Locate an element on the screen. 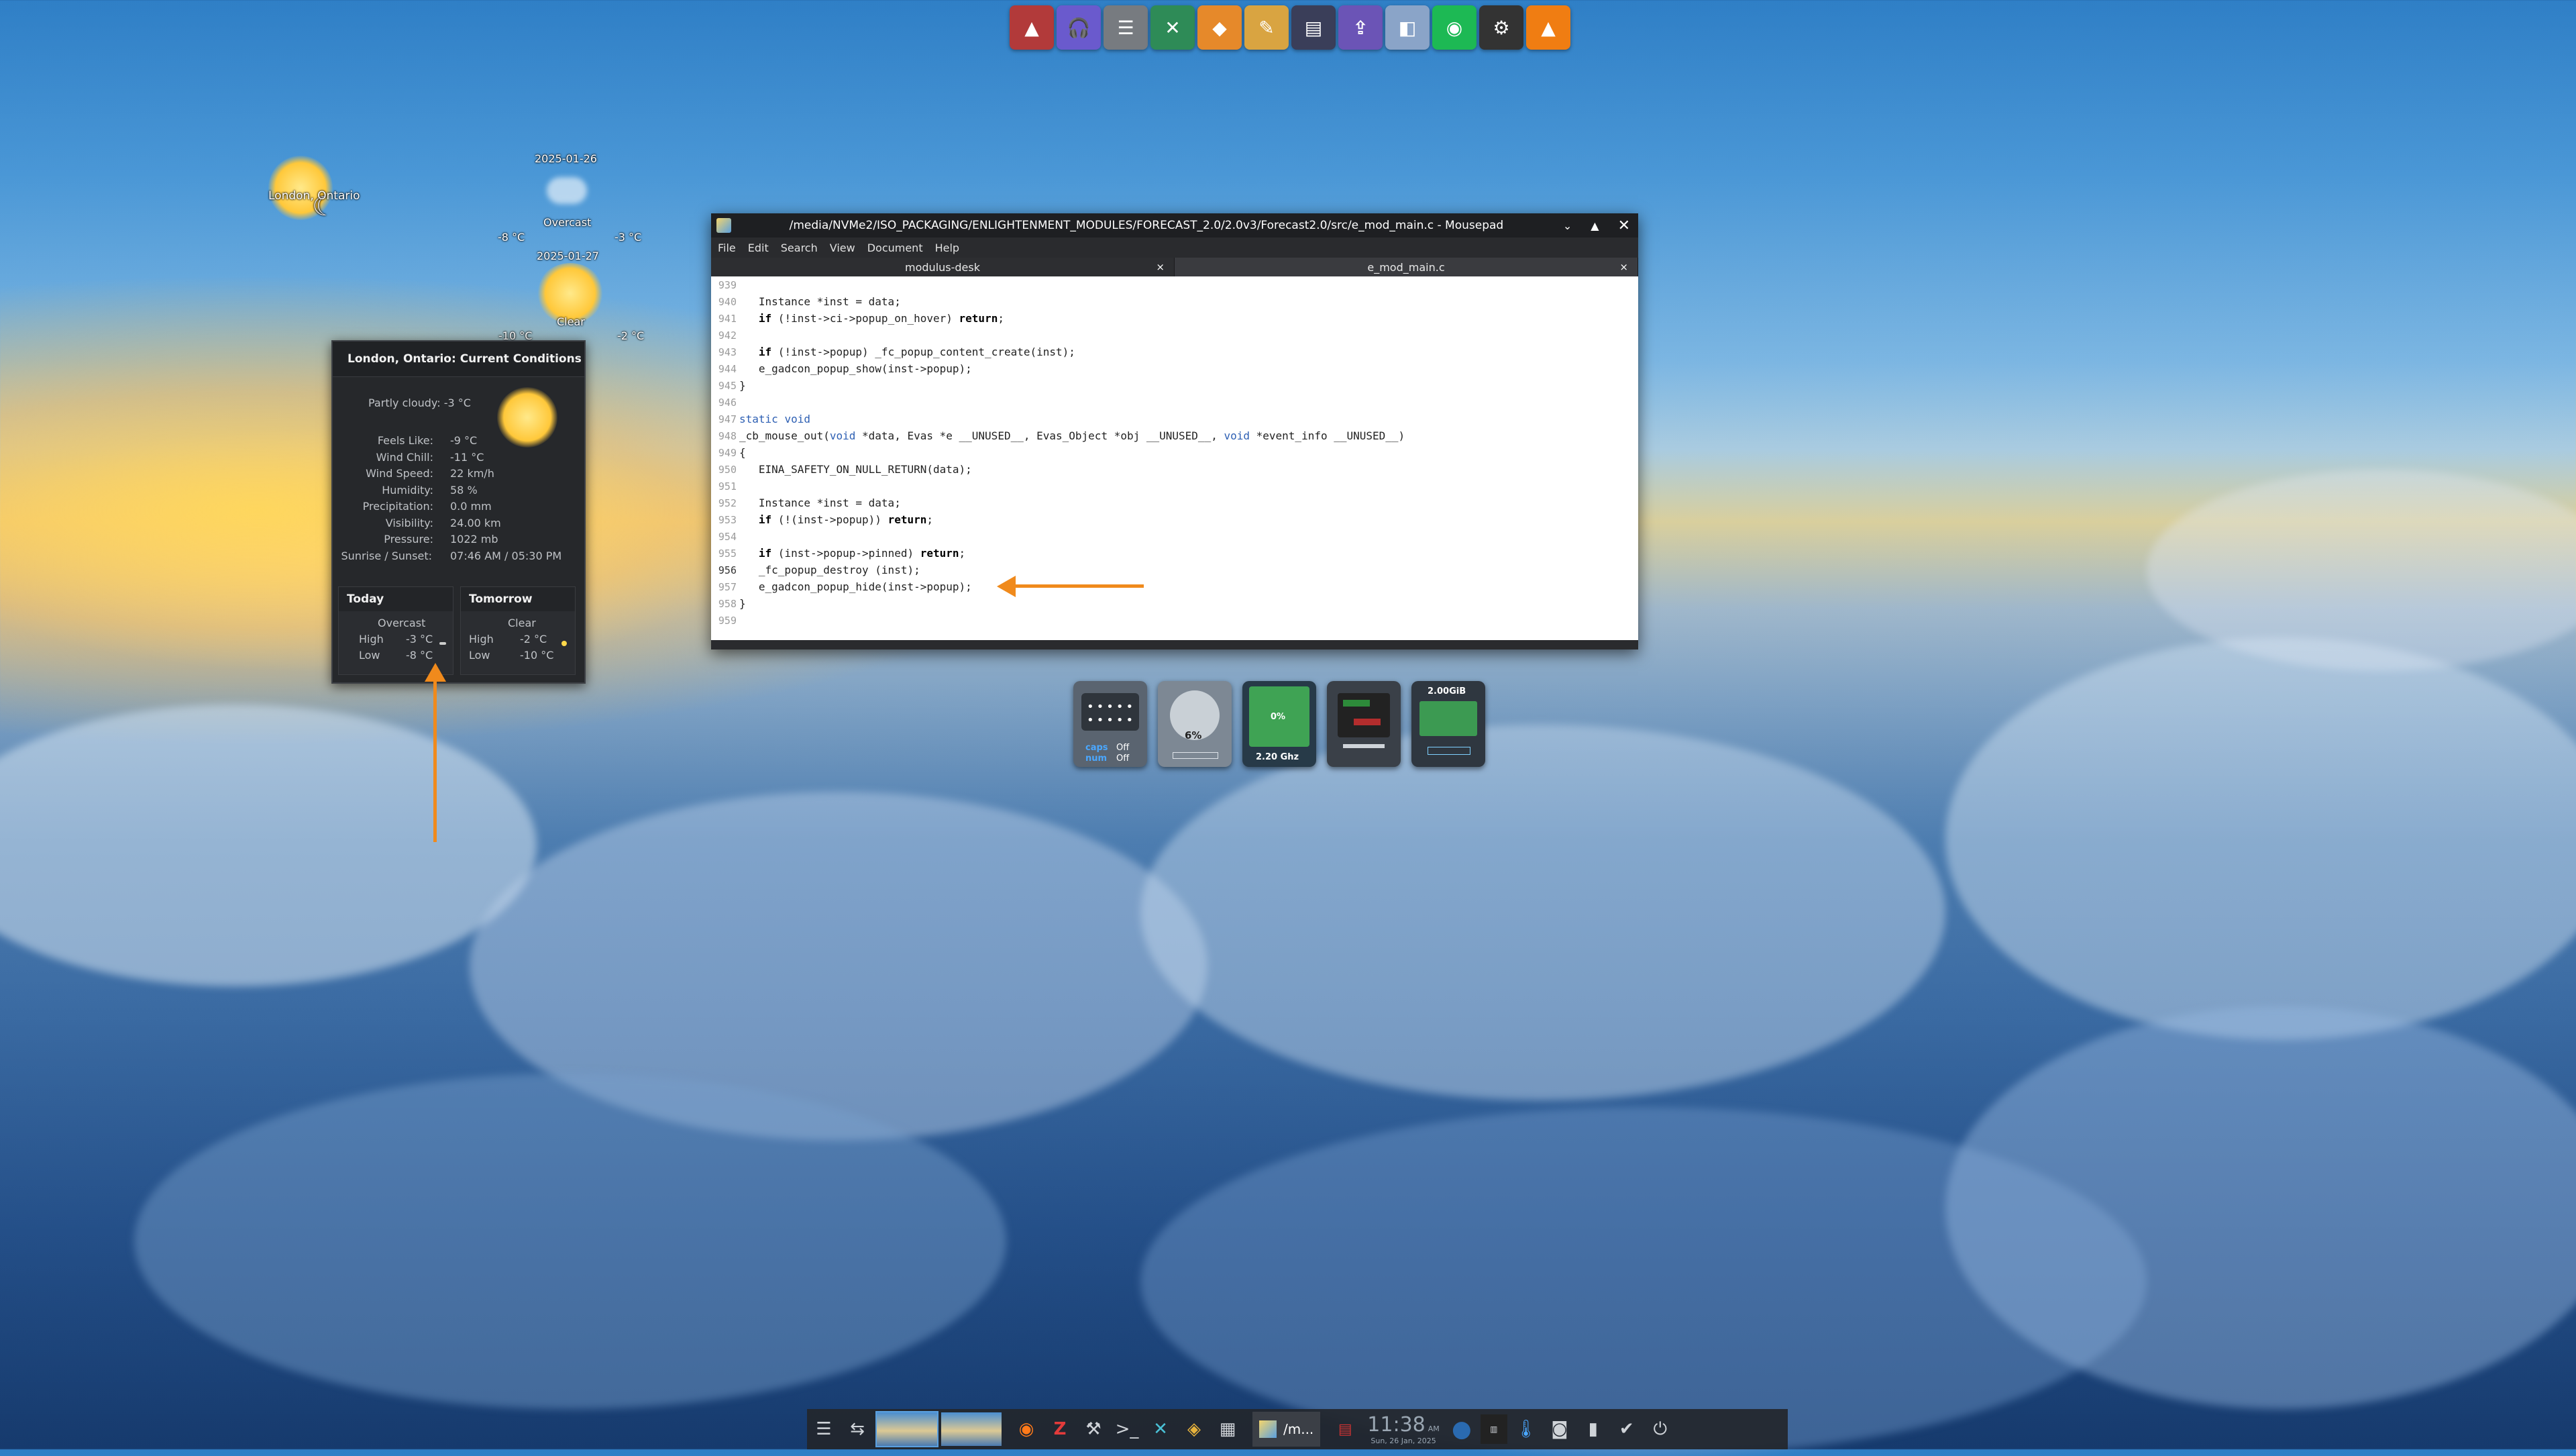 The height and width of the screenshot is (1456, 2576). code-line: 944 e_gadcon_popup_show(inst->popup); is located at coordinates (1174, 369).